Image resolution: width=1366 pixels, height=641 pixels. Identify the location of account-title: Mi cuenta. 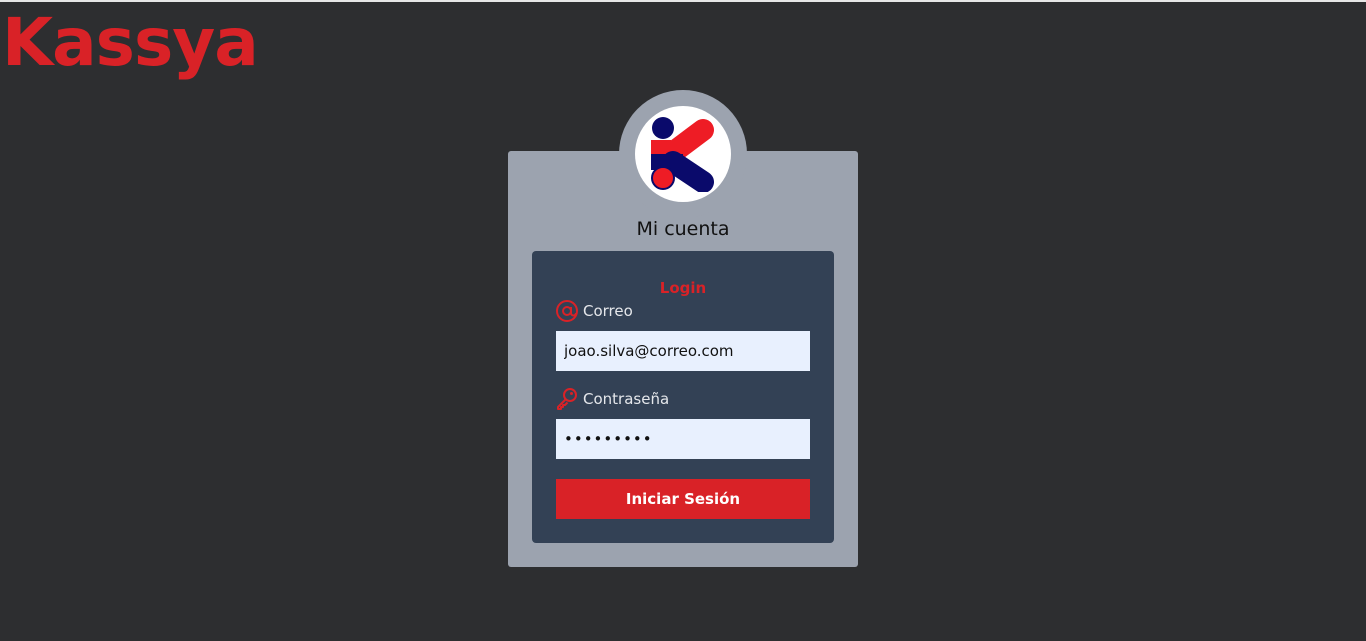
(683, 229).